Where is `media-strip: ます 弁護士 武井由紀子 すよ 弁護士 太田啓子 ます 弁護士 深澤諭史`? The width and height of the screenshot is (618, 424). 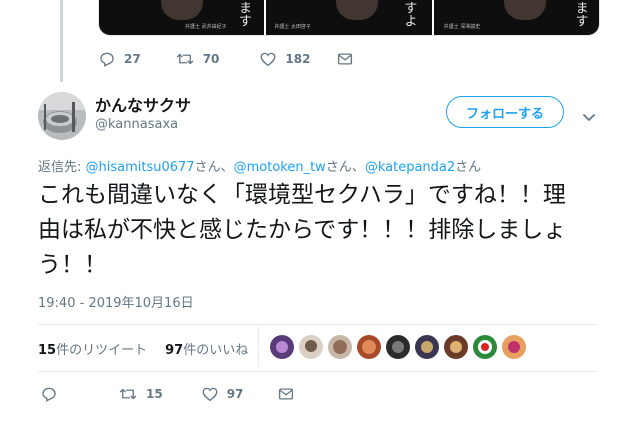 media-strip: ます 弁護士 武井由紀子 すよ 弁護士 太田啓子 ます 弁護士 深澤諭史 is located at coordinates (349, 18).